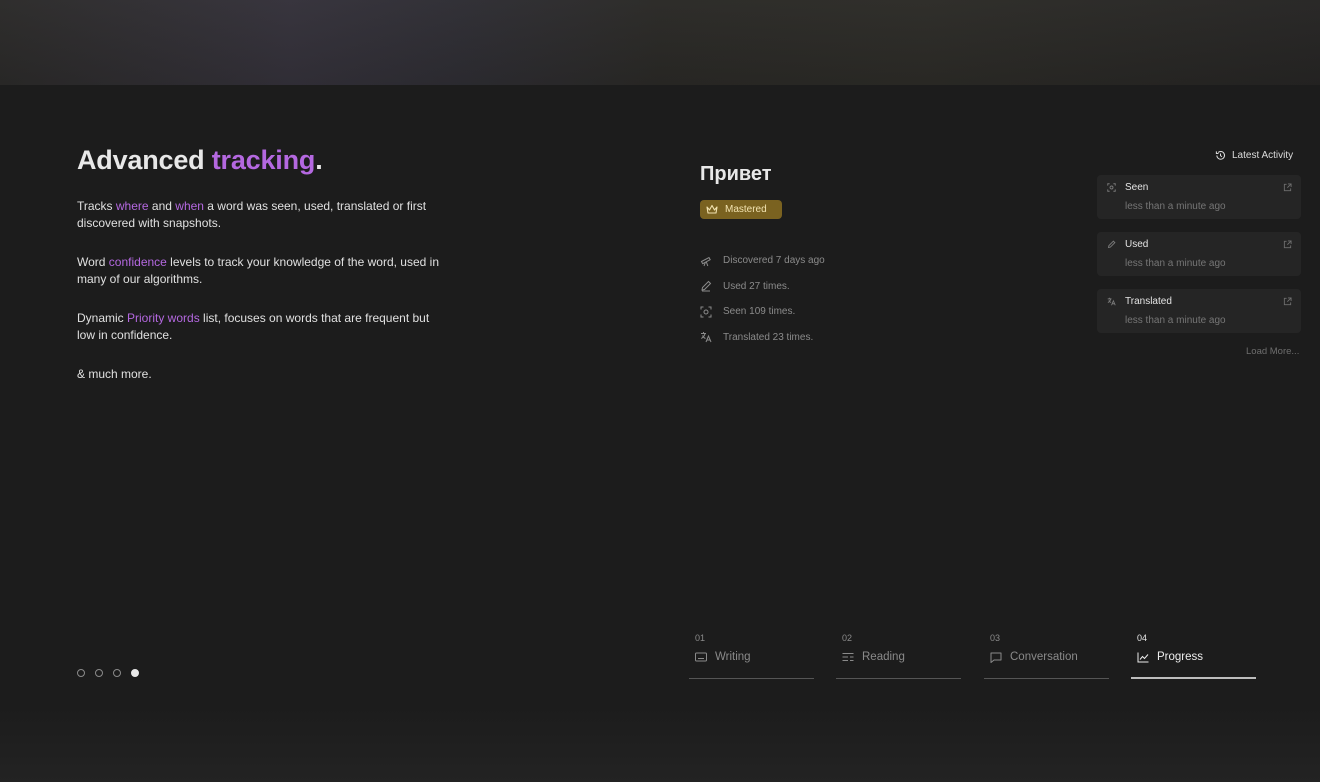 The image size is (1320, 782). What do you see at coordinates (1142, 638) in the screenshot?
I see `tab-number: 04` at bounding box center [1142, 638].